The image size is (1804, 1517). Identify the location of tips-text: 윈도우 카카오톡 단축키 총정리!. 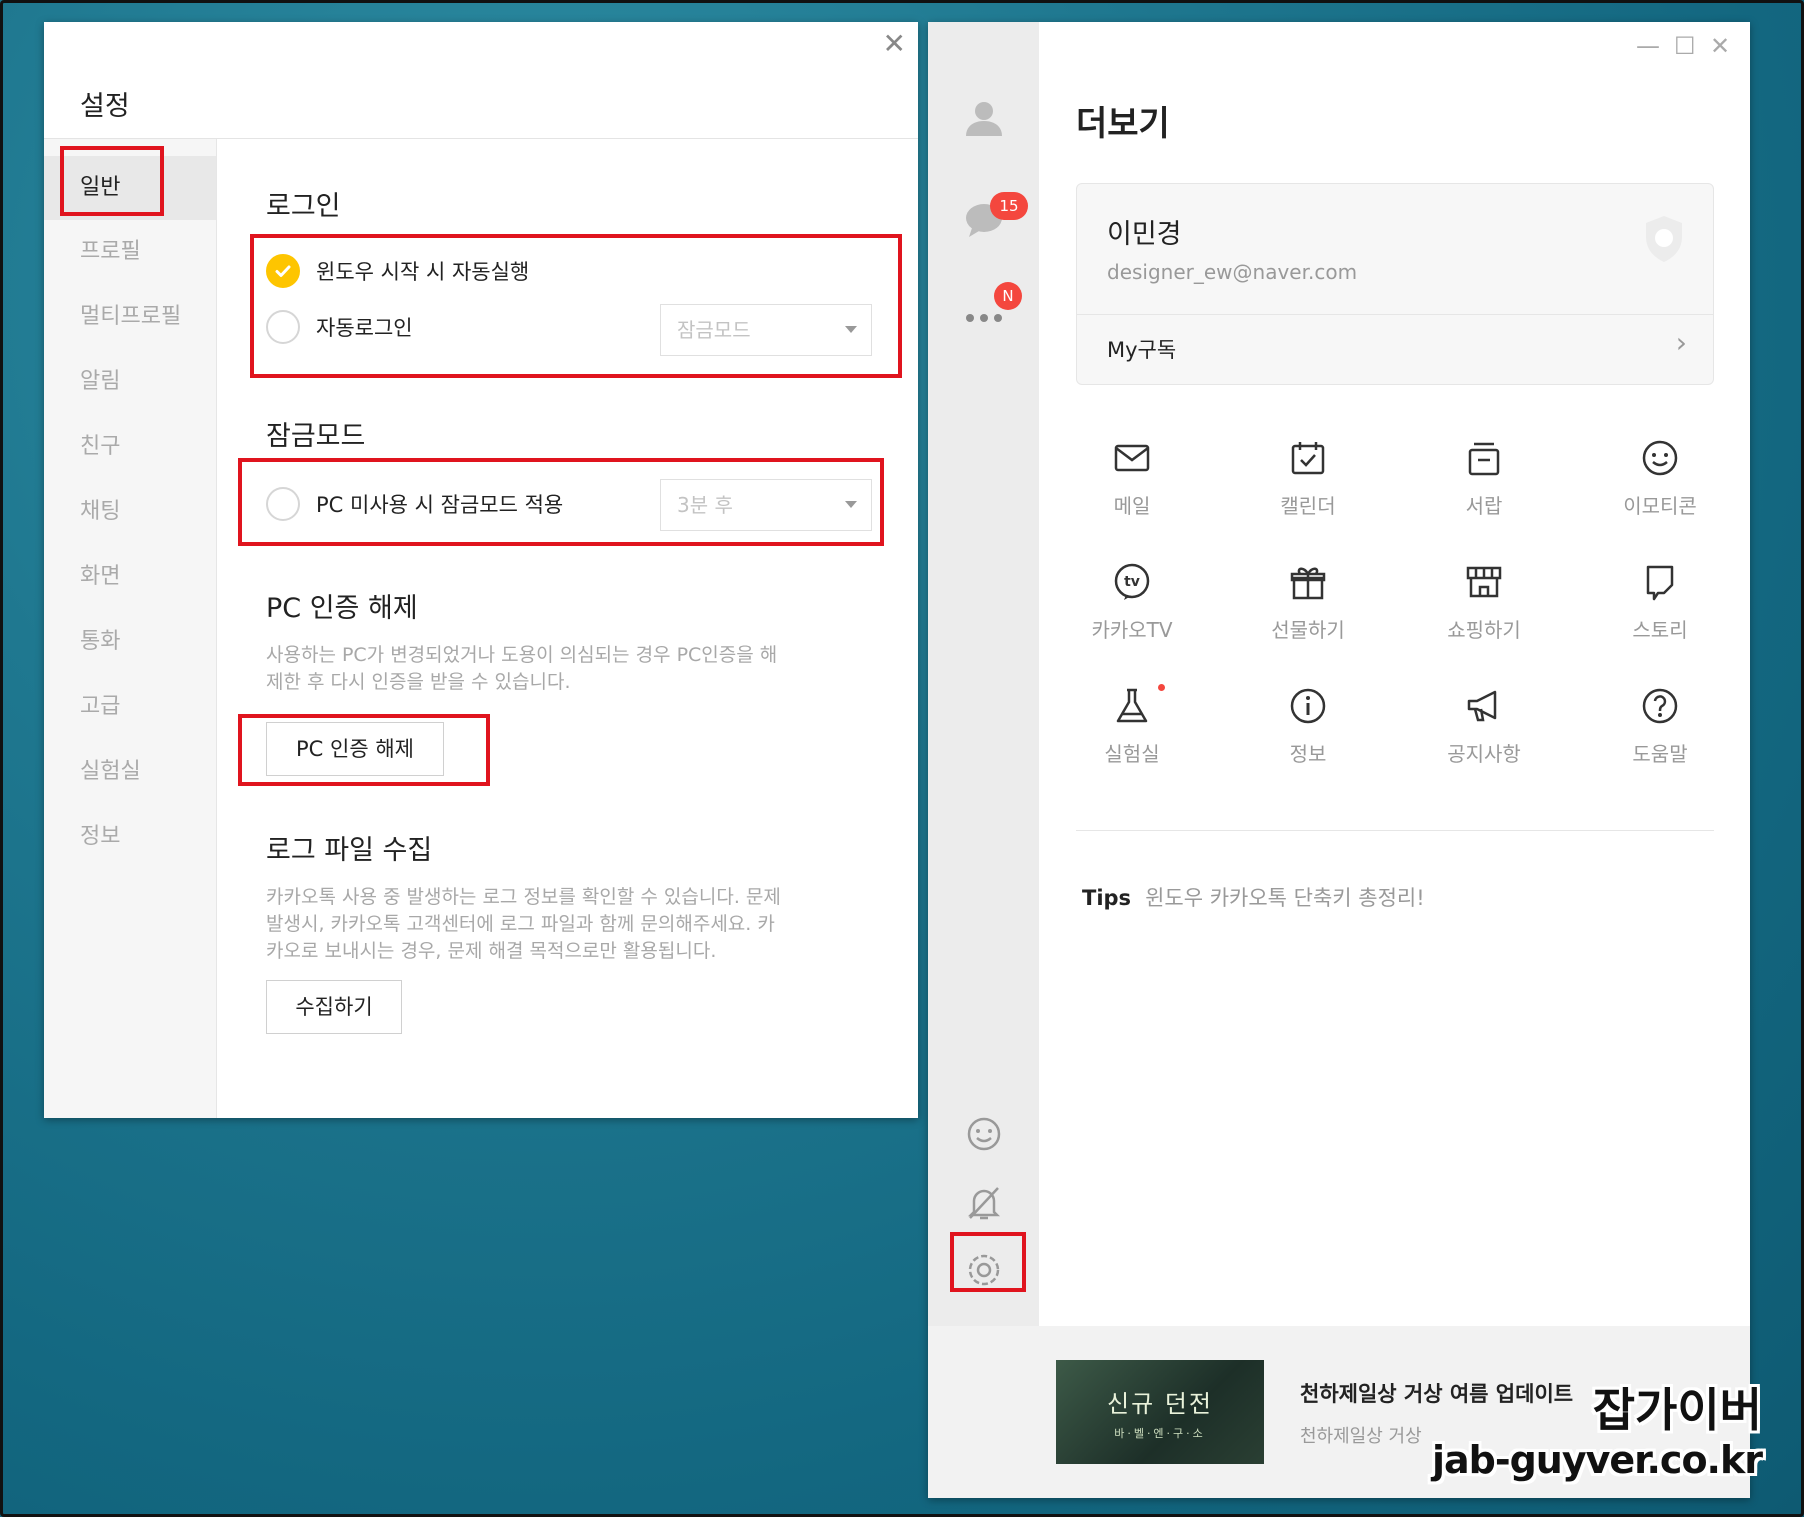
(1285, 898).